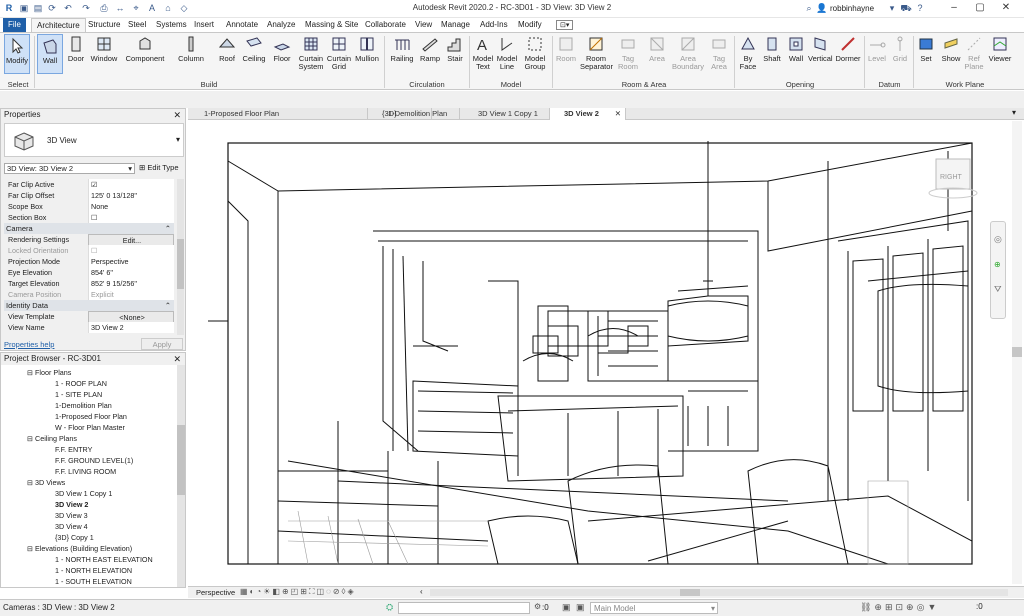 The image size is (1024, 616). What do you see at coordinates (566, 607) in the screenshot?
I see `design-options-icon: ▣` at bounding box center [566, 607].